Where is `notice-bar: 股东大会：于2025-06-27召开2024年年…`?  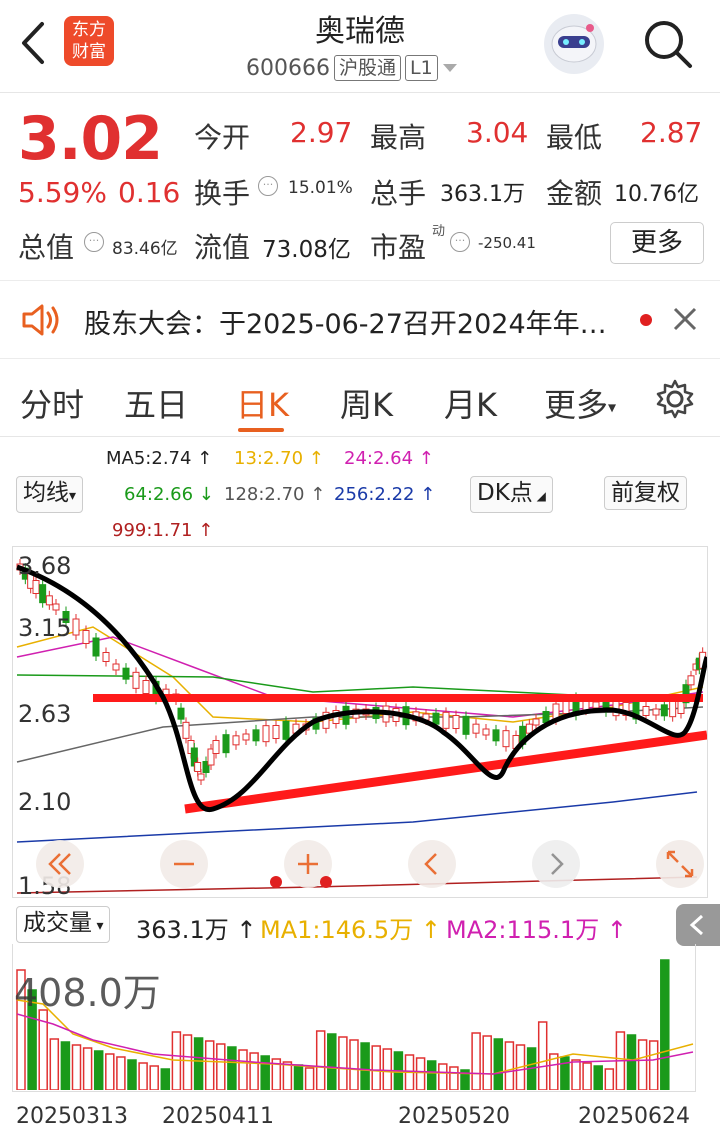 notice-bar: 股东大会：于2025-06-27召开2024年年… is located at coordinates (360, 320).